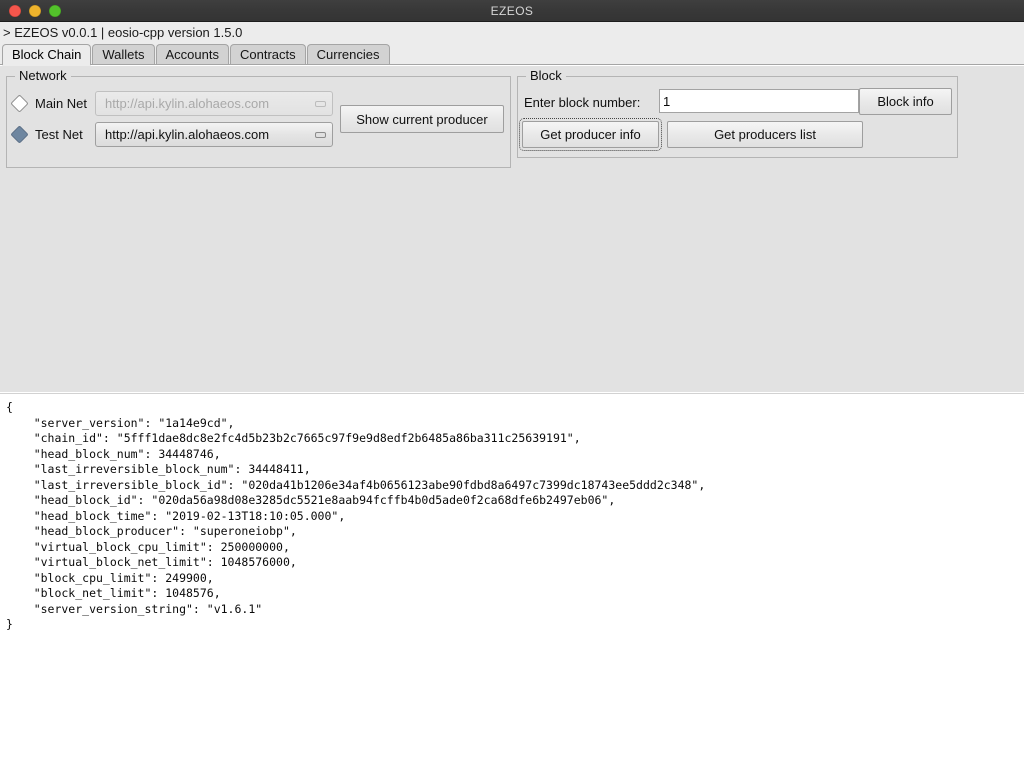 The height and width of the screenshot is (768, 1024). I want to click on title-bar: EZEOS, so click(512, 11).